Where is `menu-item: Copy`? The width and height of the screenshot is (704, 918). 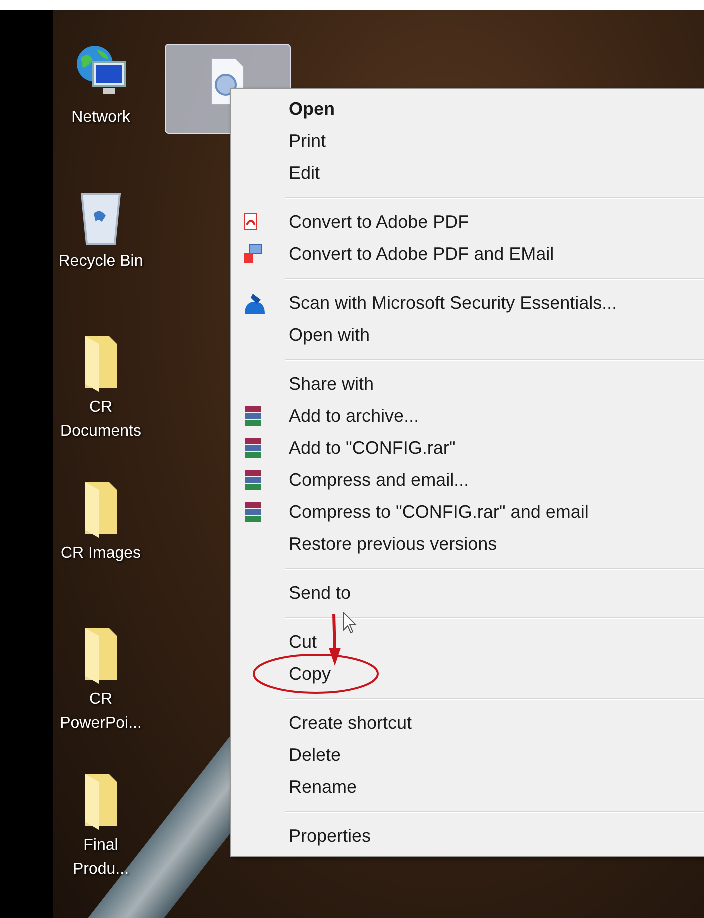 menu-item: Copy is located at coordinates (310, 674).